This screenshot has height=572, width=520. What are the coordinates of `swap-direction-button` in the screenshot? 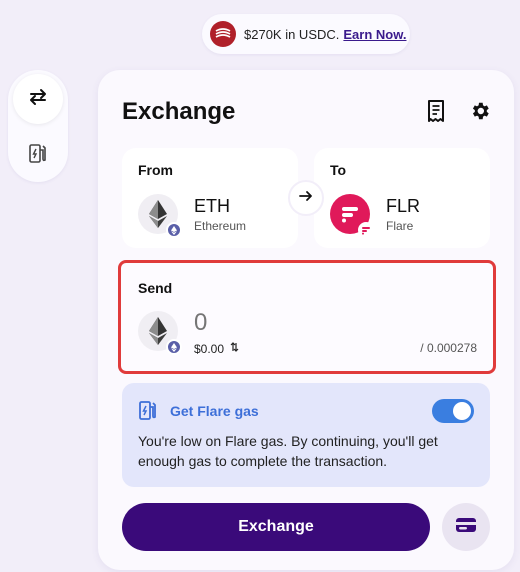 It's located at (306, 198).